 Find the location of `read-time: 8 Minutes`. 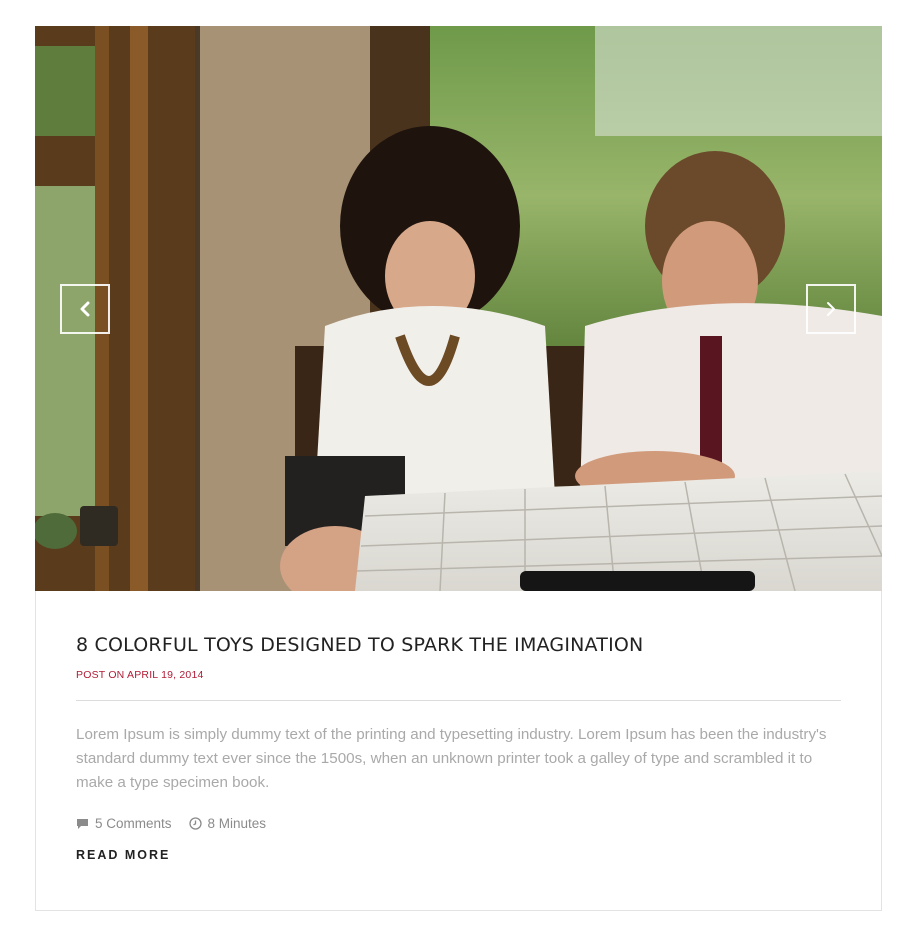

read-time: 8 Minutes is located at coordinates (227, 823).